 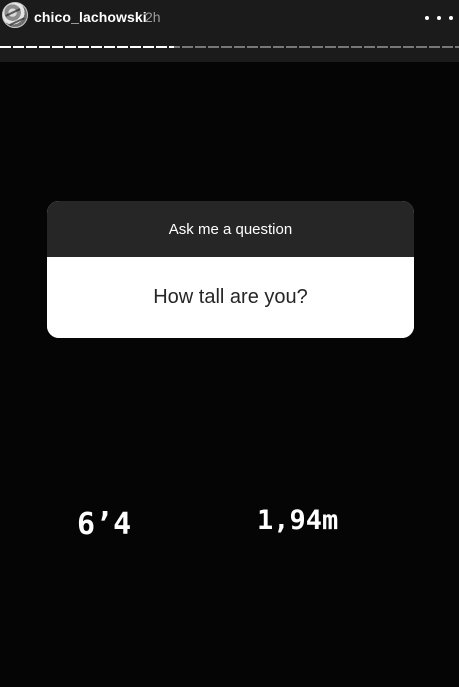 What do you see at coordinates (90, 17) in the screenshot?
I see `username-label: chico_lachowski` at bounding box center [90, 17].